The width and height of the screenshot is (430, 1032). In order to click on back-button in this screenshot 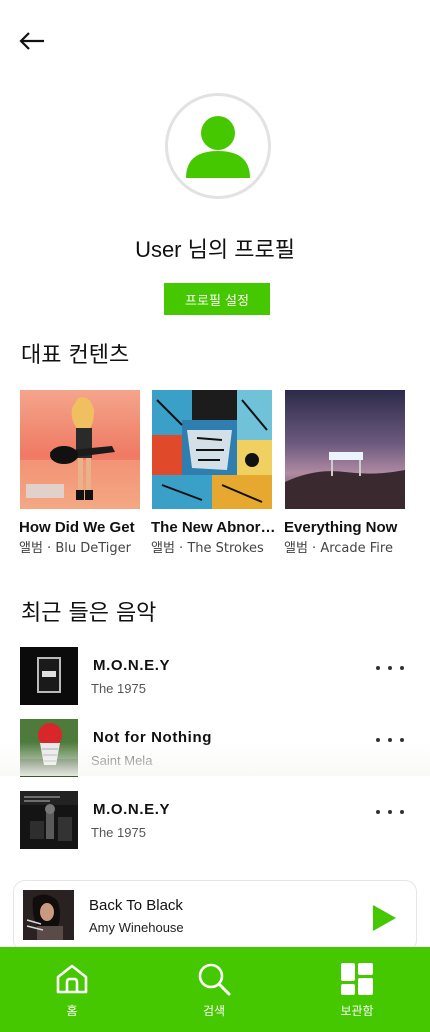, I will do `click(34, 41)`.